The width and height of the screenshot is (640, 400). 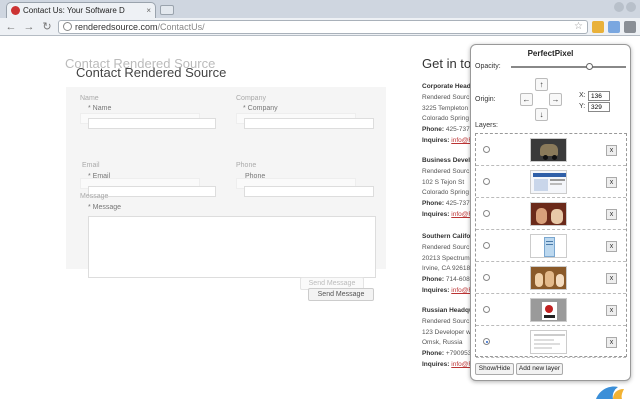 What do you see at coordinates (260, 108) in the screenshot?
I see `company-label: * Company` at bounding box center [260, 108].